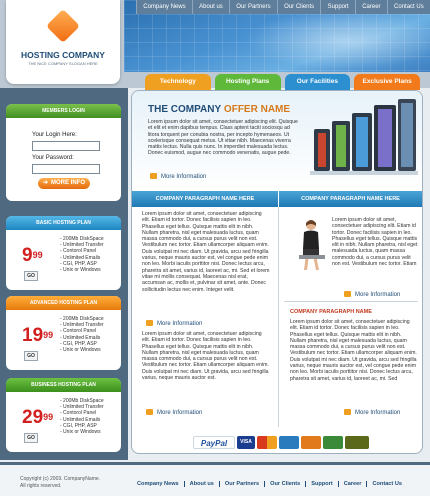  Describe the element at coordinates (311, 252) in the screenshot. I see `person-skirt` at that location.